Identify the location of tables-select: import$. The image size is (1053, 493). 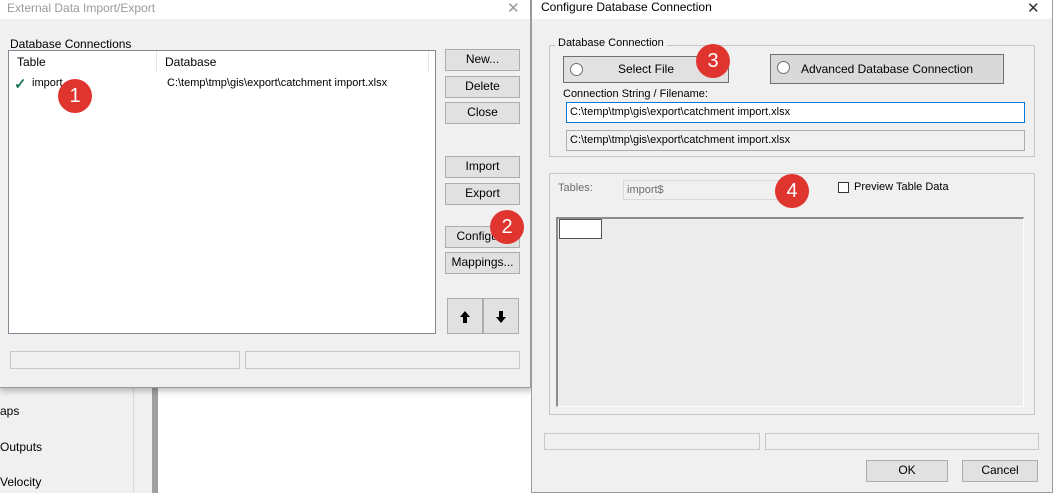
(701, 190).